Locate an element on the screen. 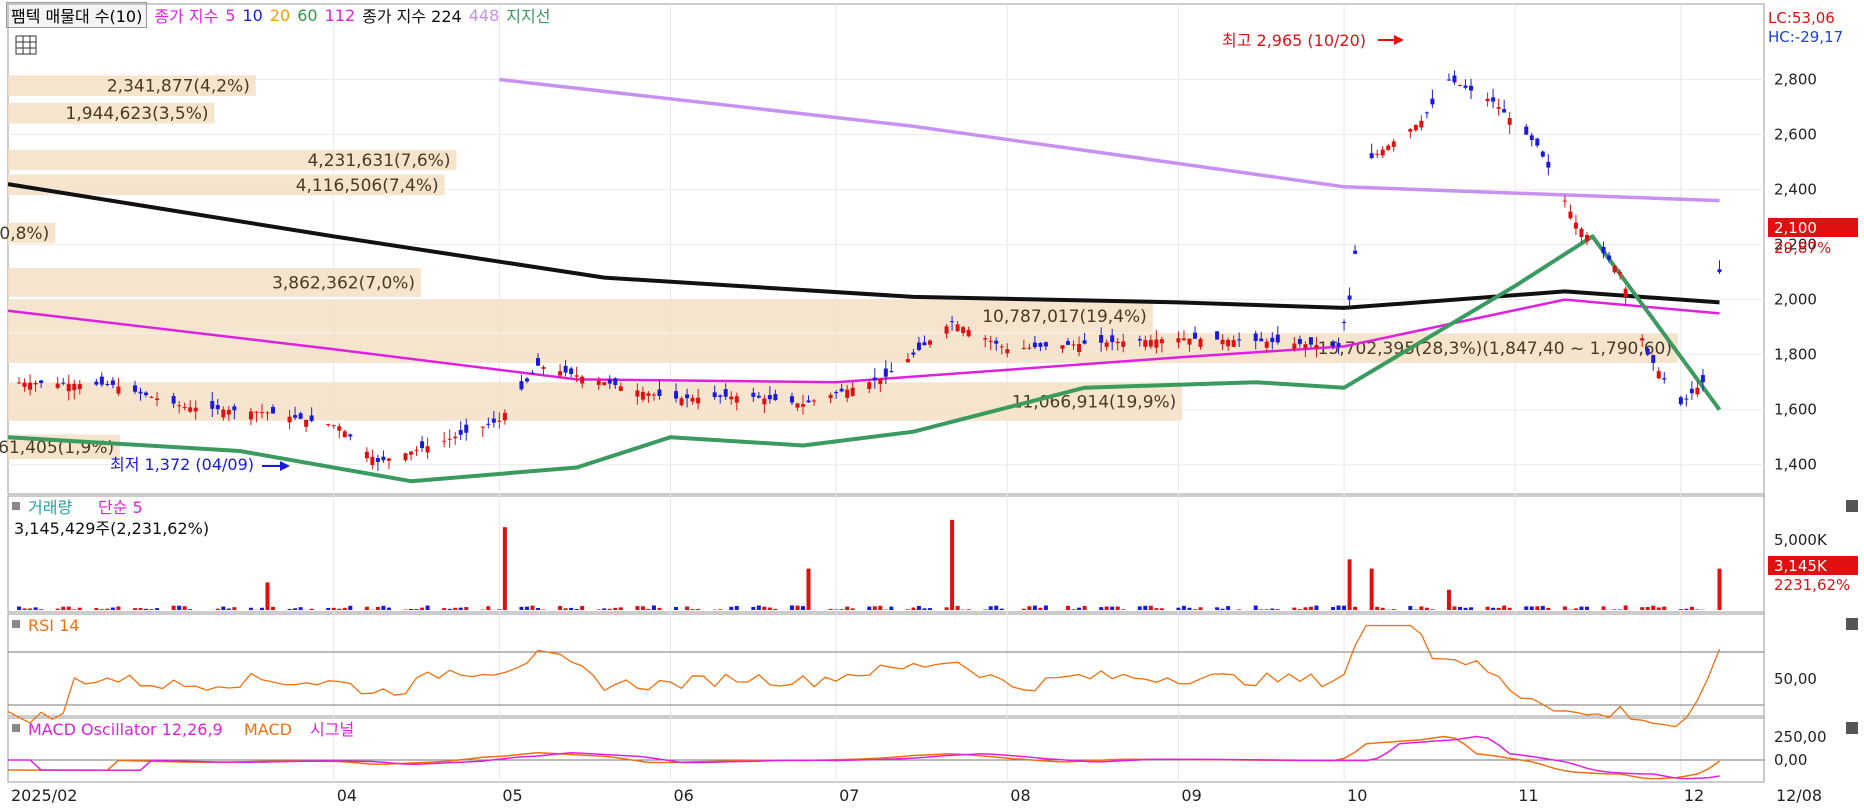 This screenshot has height=812, width=1864. volume-axis-5000k: 5,000K is located at coordinates (1801, 540).